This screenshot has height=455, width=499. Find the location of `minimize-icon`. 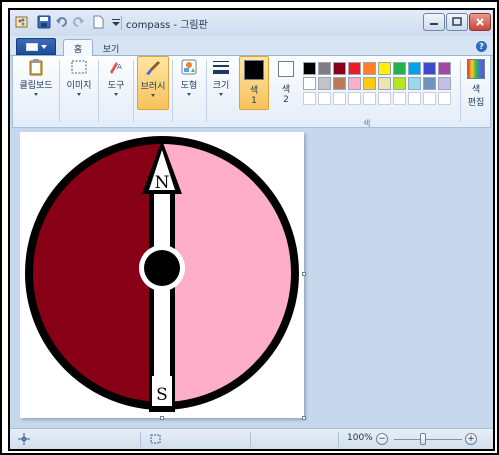

minimize-icon is located at coordinates (434, 24).